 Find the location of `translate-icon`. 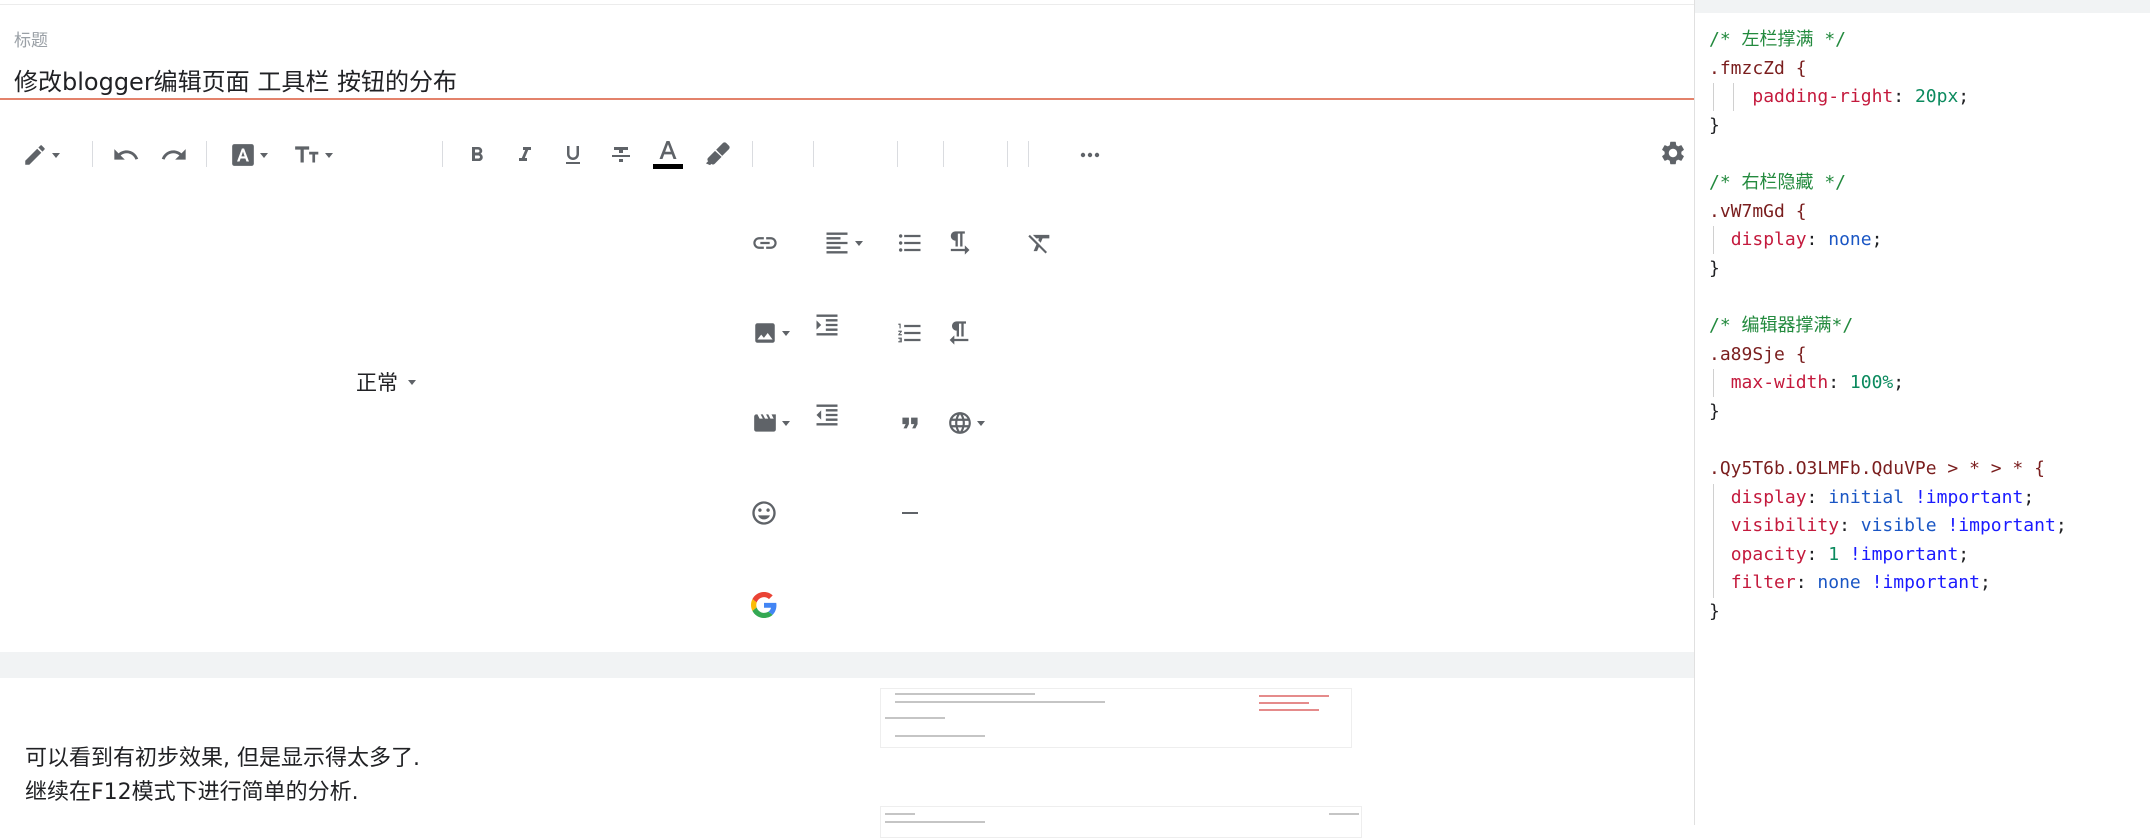

translate-icon is located at coordinates (966, 423).